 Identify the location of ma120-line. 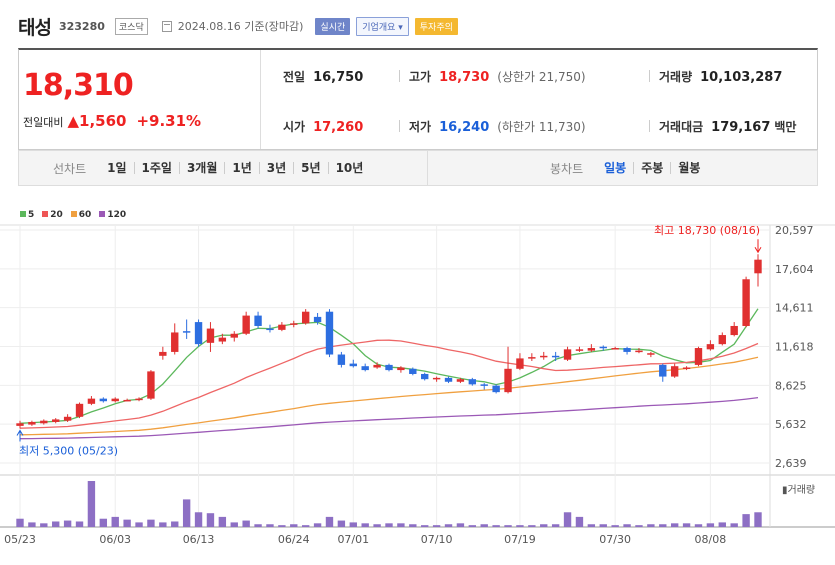
(389, 418).